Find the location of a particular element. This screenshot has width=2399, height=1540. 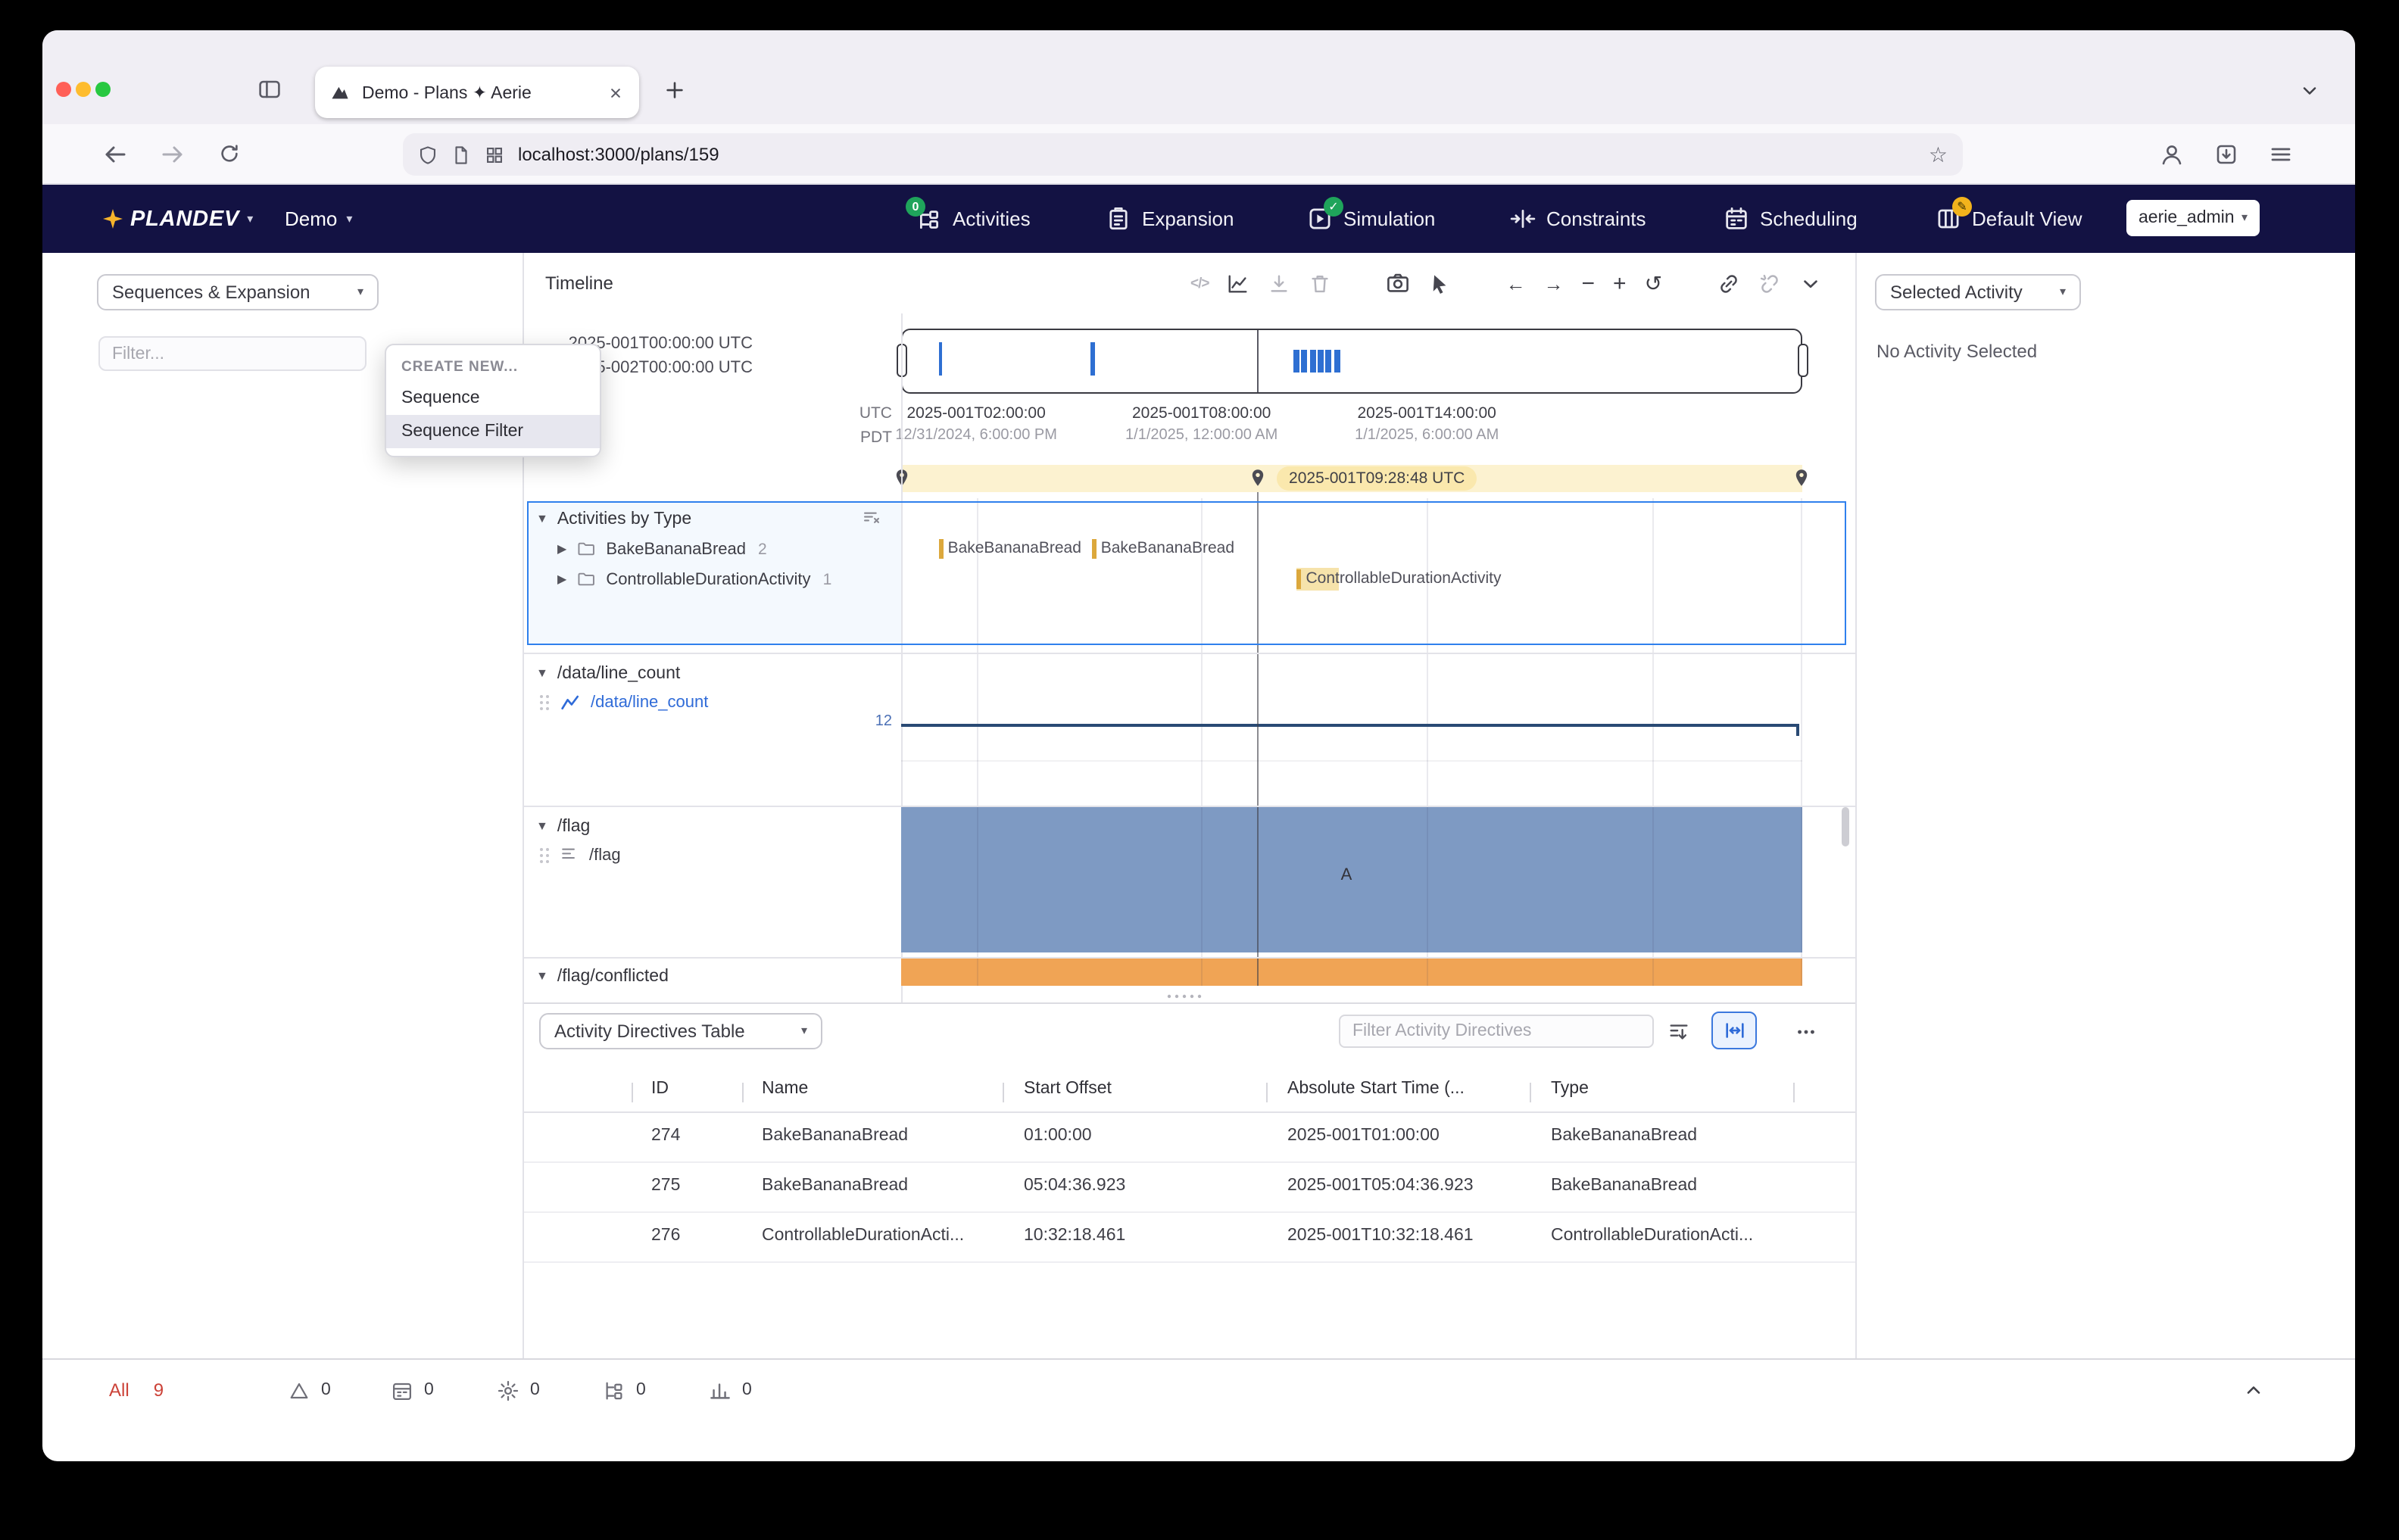

table-view-selector: Activity Directives Table ▾ is located at coordinates (681, 1031).